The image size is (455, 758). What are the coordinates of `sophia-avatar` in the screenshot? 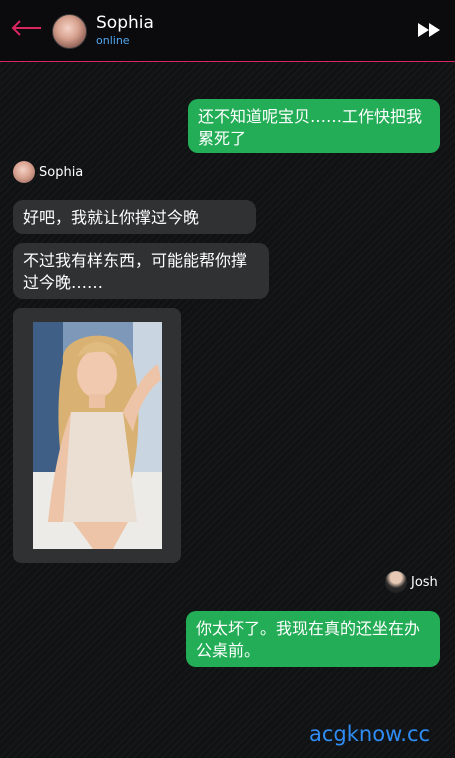 It's located at (24, 172).